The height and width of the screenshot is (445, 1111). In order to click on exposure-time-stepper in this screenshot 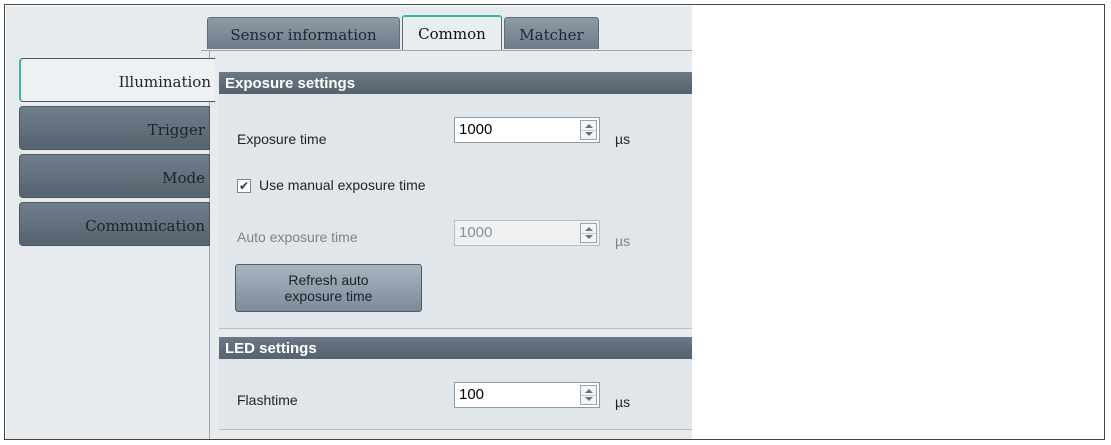, I will do `click(588, 130)`.